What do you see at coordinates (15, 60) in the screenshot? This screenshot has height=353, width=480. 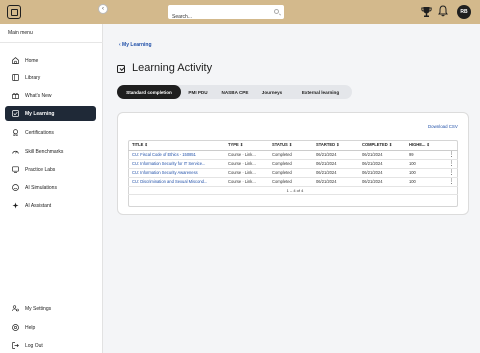 I see `home-icon` at bounding box center [15, 60].